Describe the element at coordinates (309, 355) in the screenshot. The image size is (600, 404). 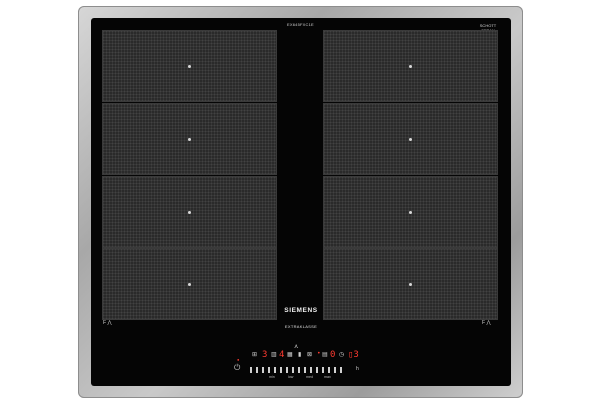
I see `zone-select-icon: ⊠` at that location.